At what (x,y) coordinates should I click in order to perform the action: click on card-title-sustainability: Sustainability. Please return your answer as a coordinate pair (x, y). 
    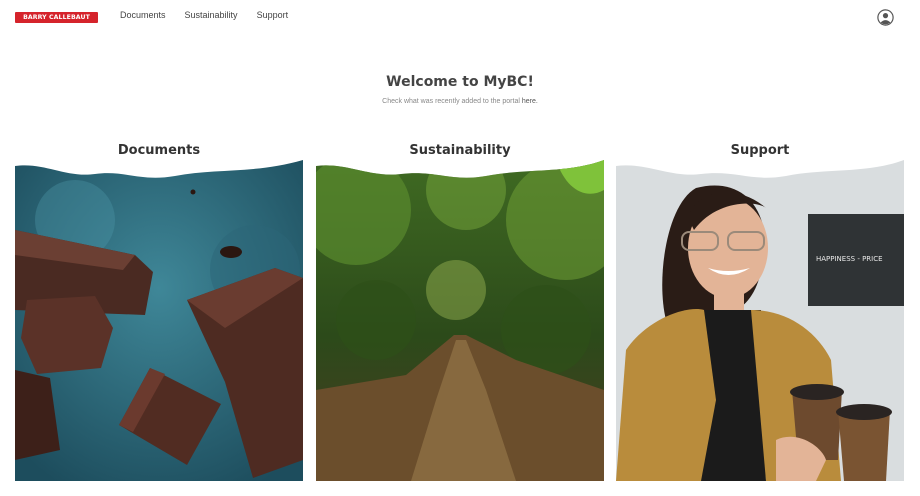
    Looking at the image, I should click on (460, 150).